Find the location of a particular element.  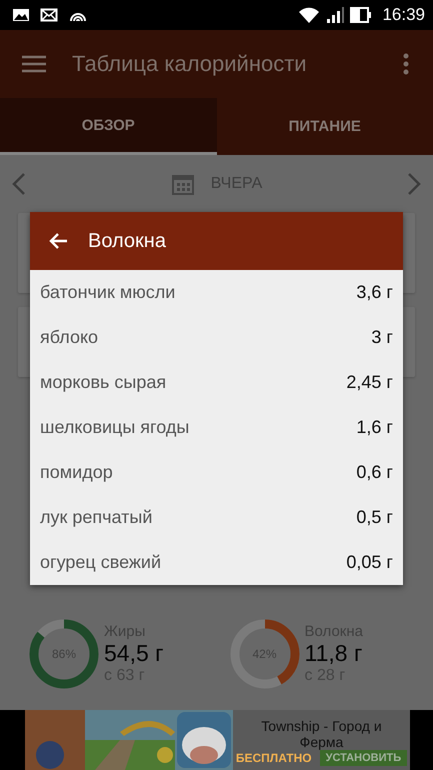

food-name: шелковицы ягоды is located at coordinates (115, 427).